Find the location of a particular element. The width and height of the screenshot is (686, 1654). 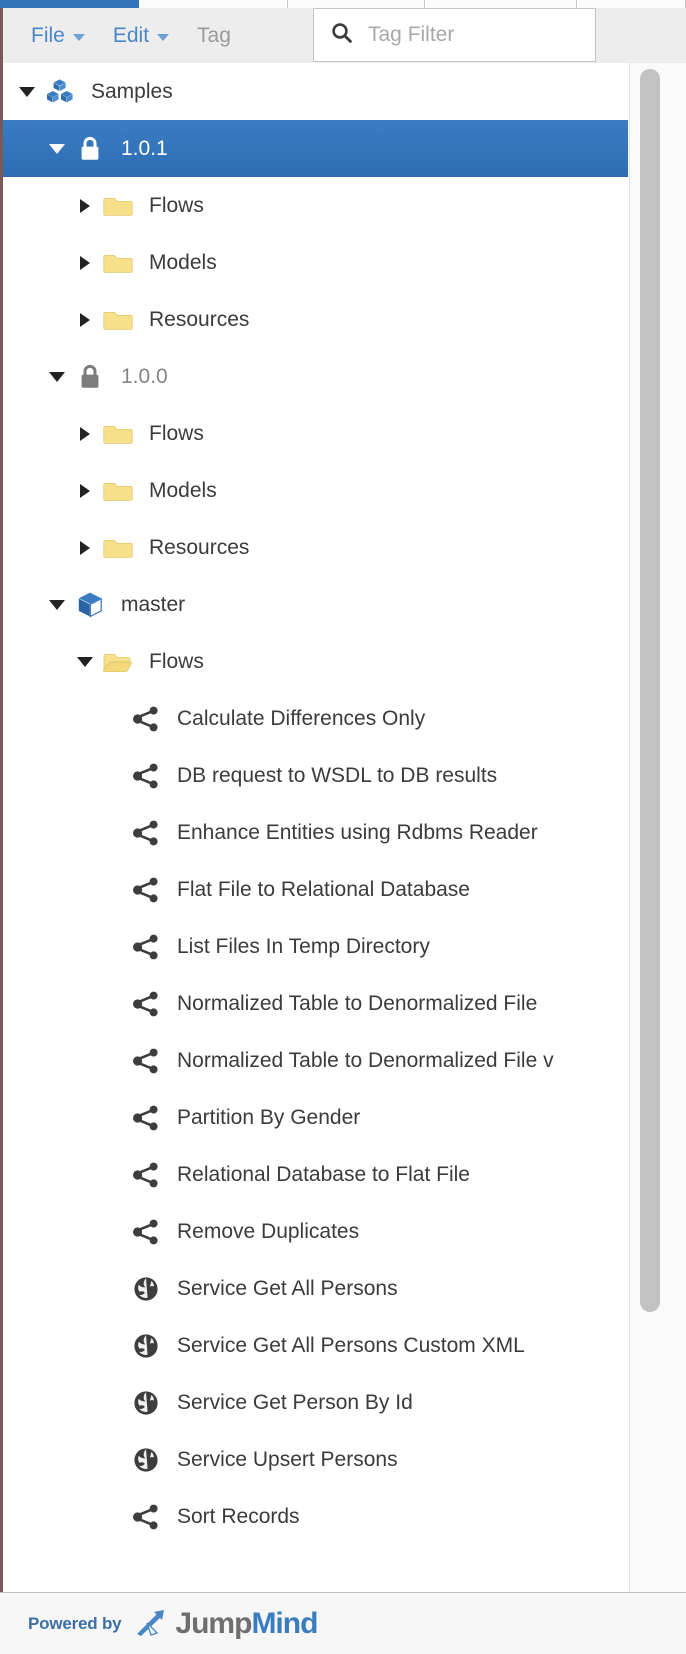

tree-row: Sort Records is located at coordinates (315, 1516).